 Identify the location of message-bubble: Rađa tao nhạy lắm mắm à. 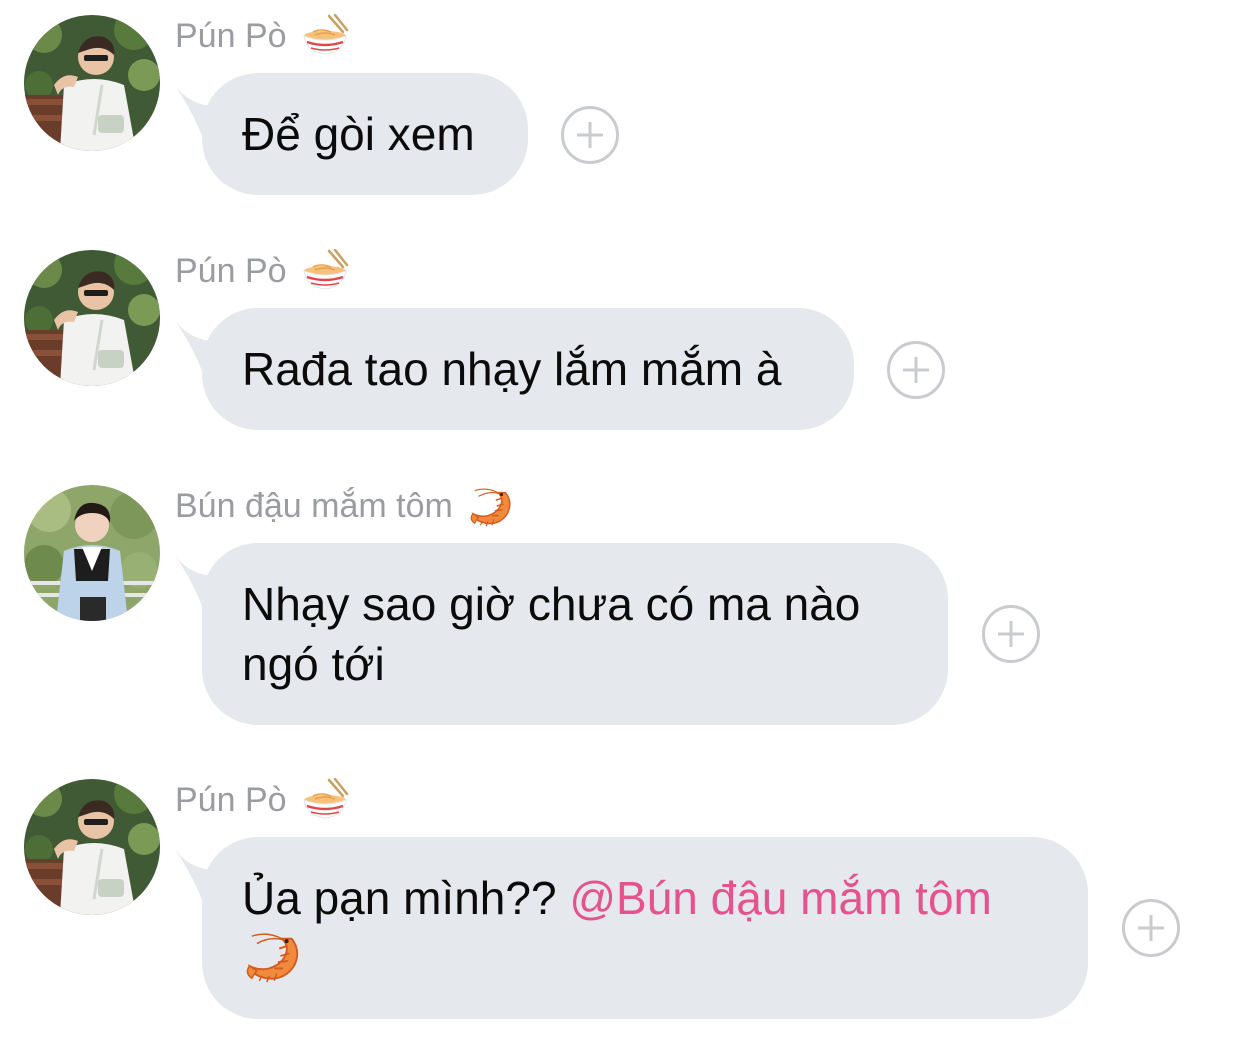
(528, 369).